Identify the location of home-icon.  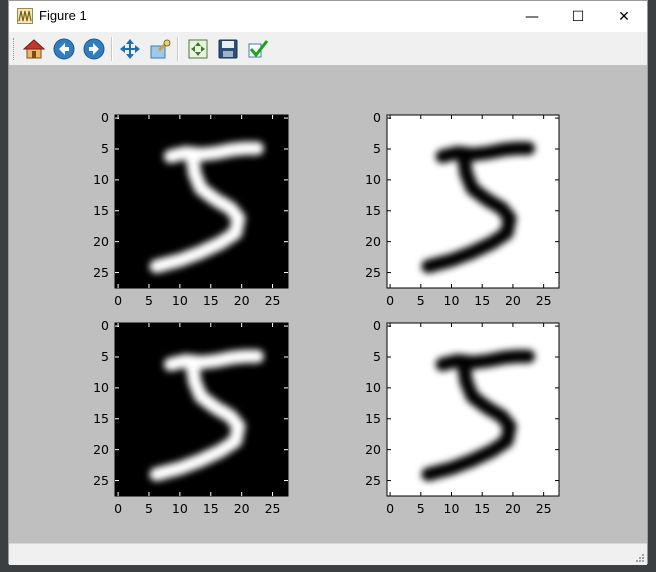
(34, 49).